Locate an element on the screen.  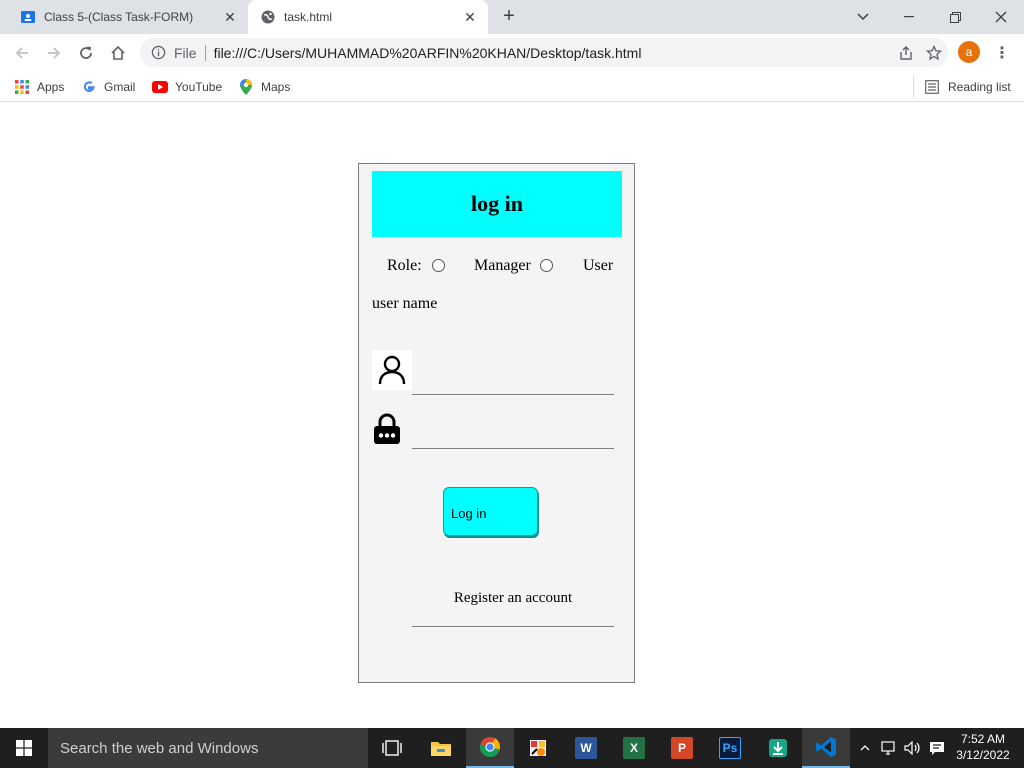
chrome-icon is located at coordinates (490, 748).